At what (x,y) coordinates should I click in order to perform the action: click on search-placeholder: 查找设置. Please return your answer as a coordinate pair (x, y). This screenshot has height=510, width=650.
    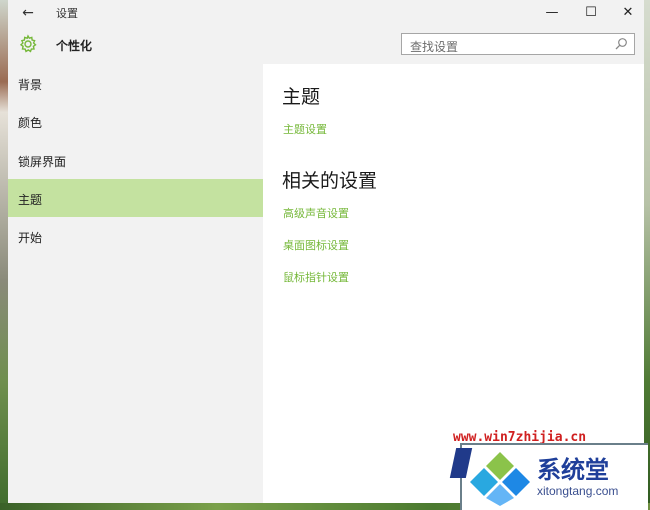
    Looking at the image, I should click on (434, 47).